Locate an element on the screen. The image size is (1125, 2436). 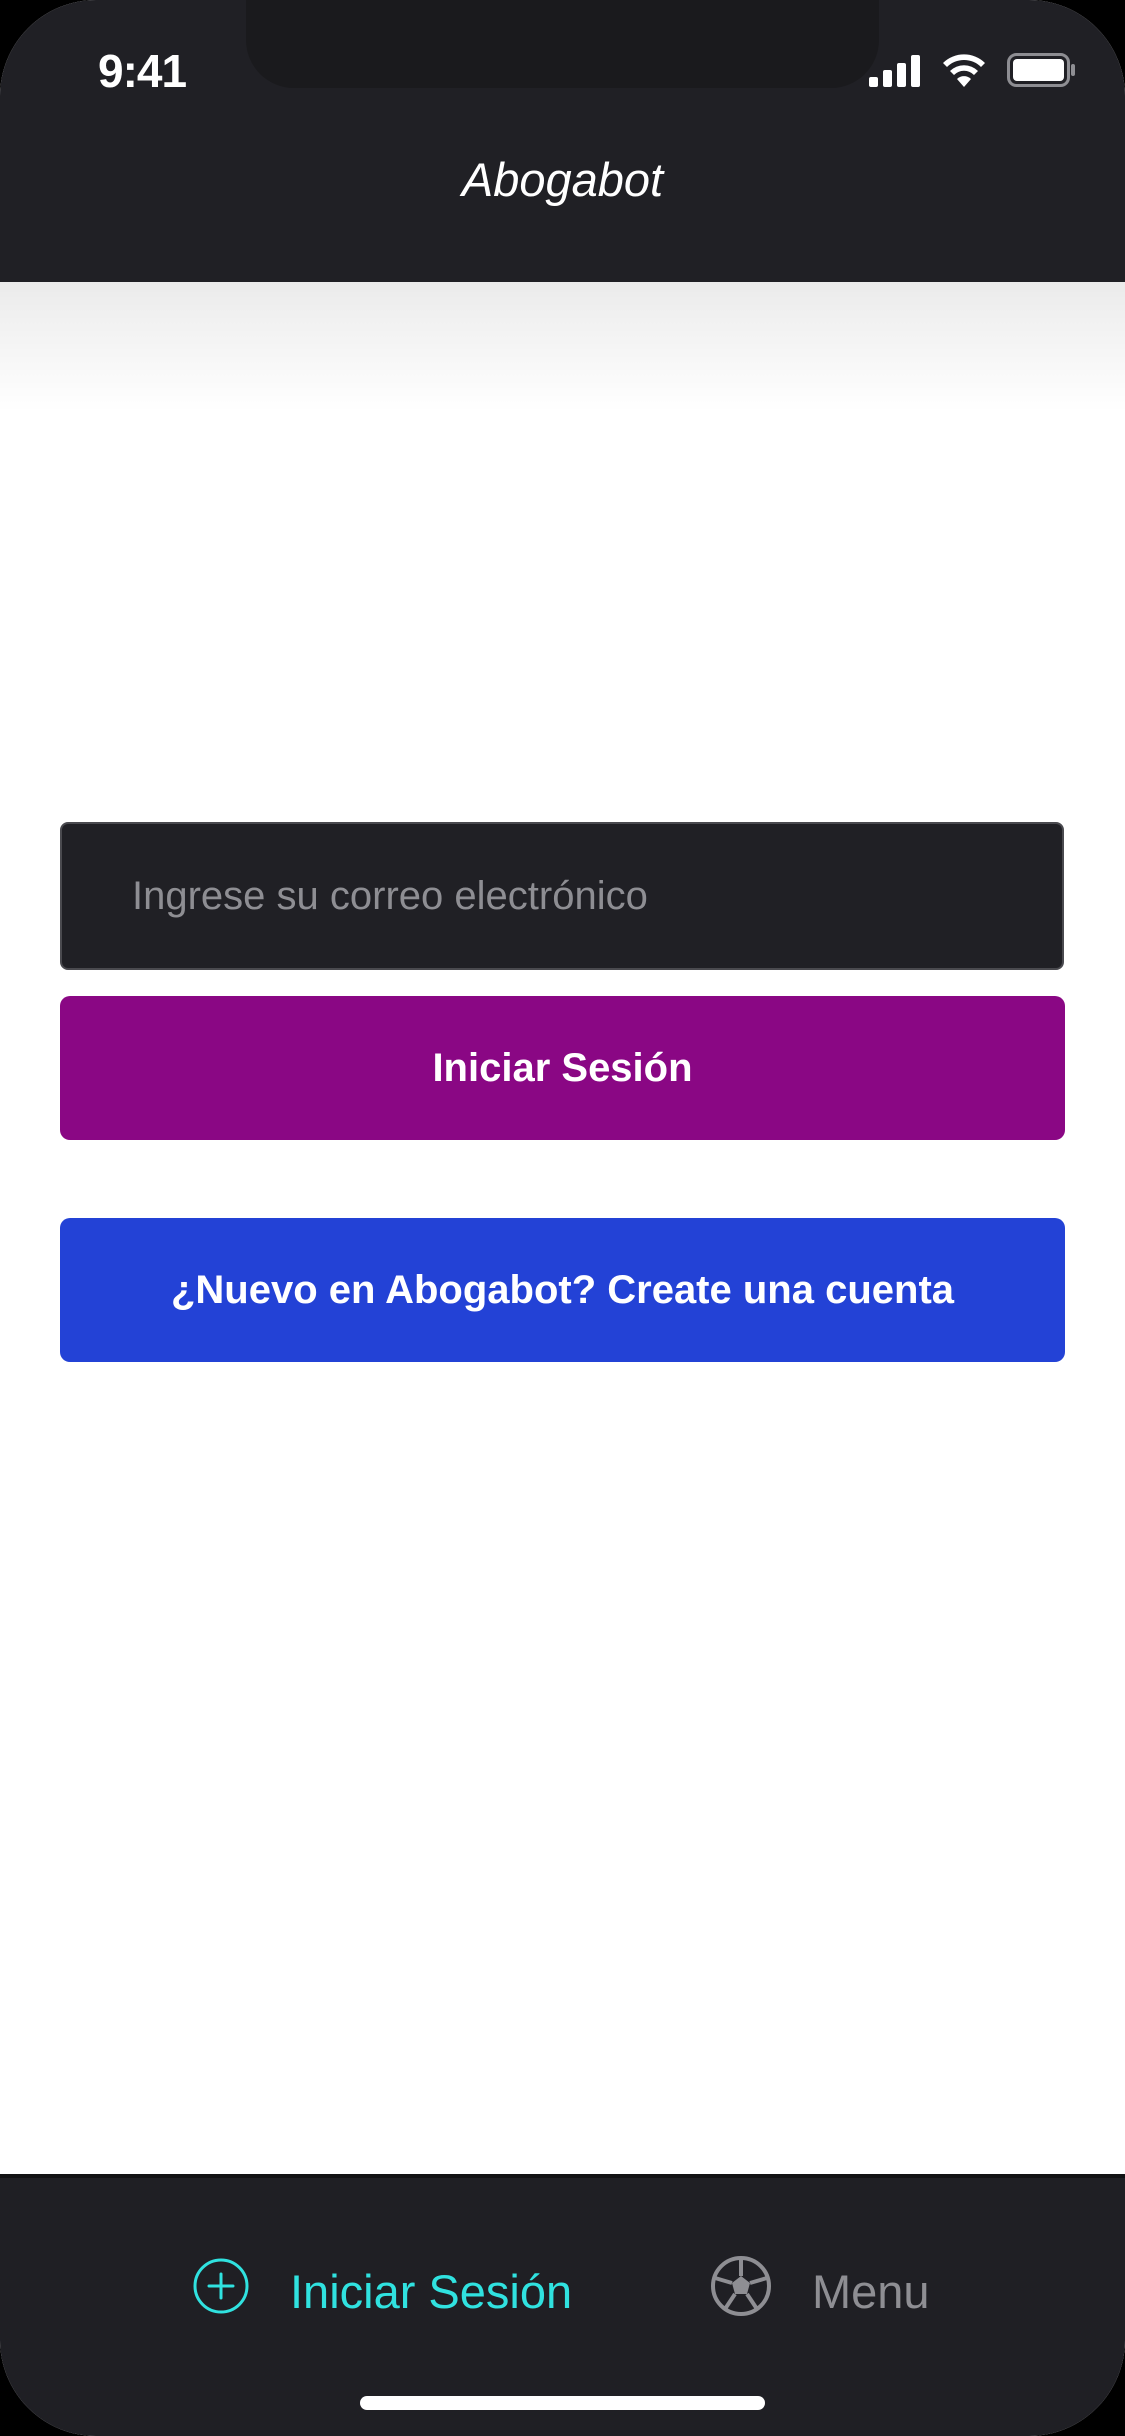
status-icons is located at coordinates (973, 72).